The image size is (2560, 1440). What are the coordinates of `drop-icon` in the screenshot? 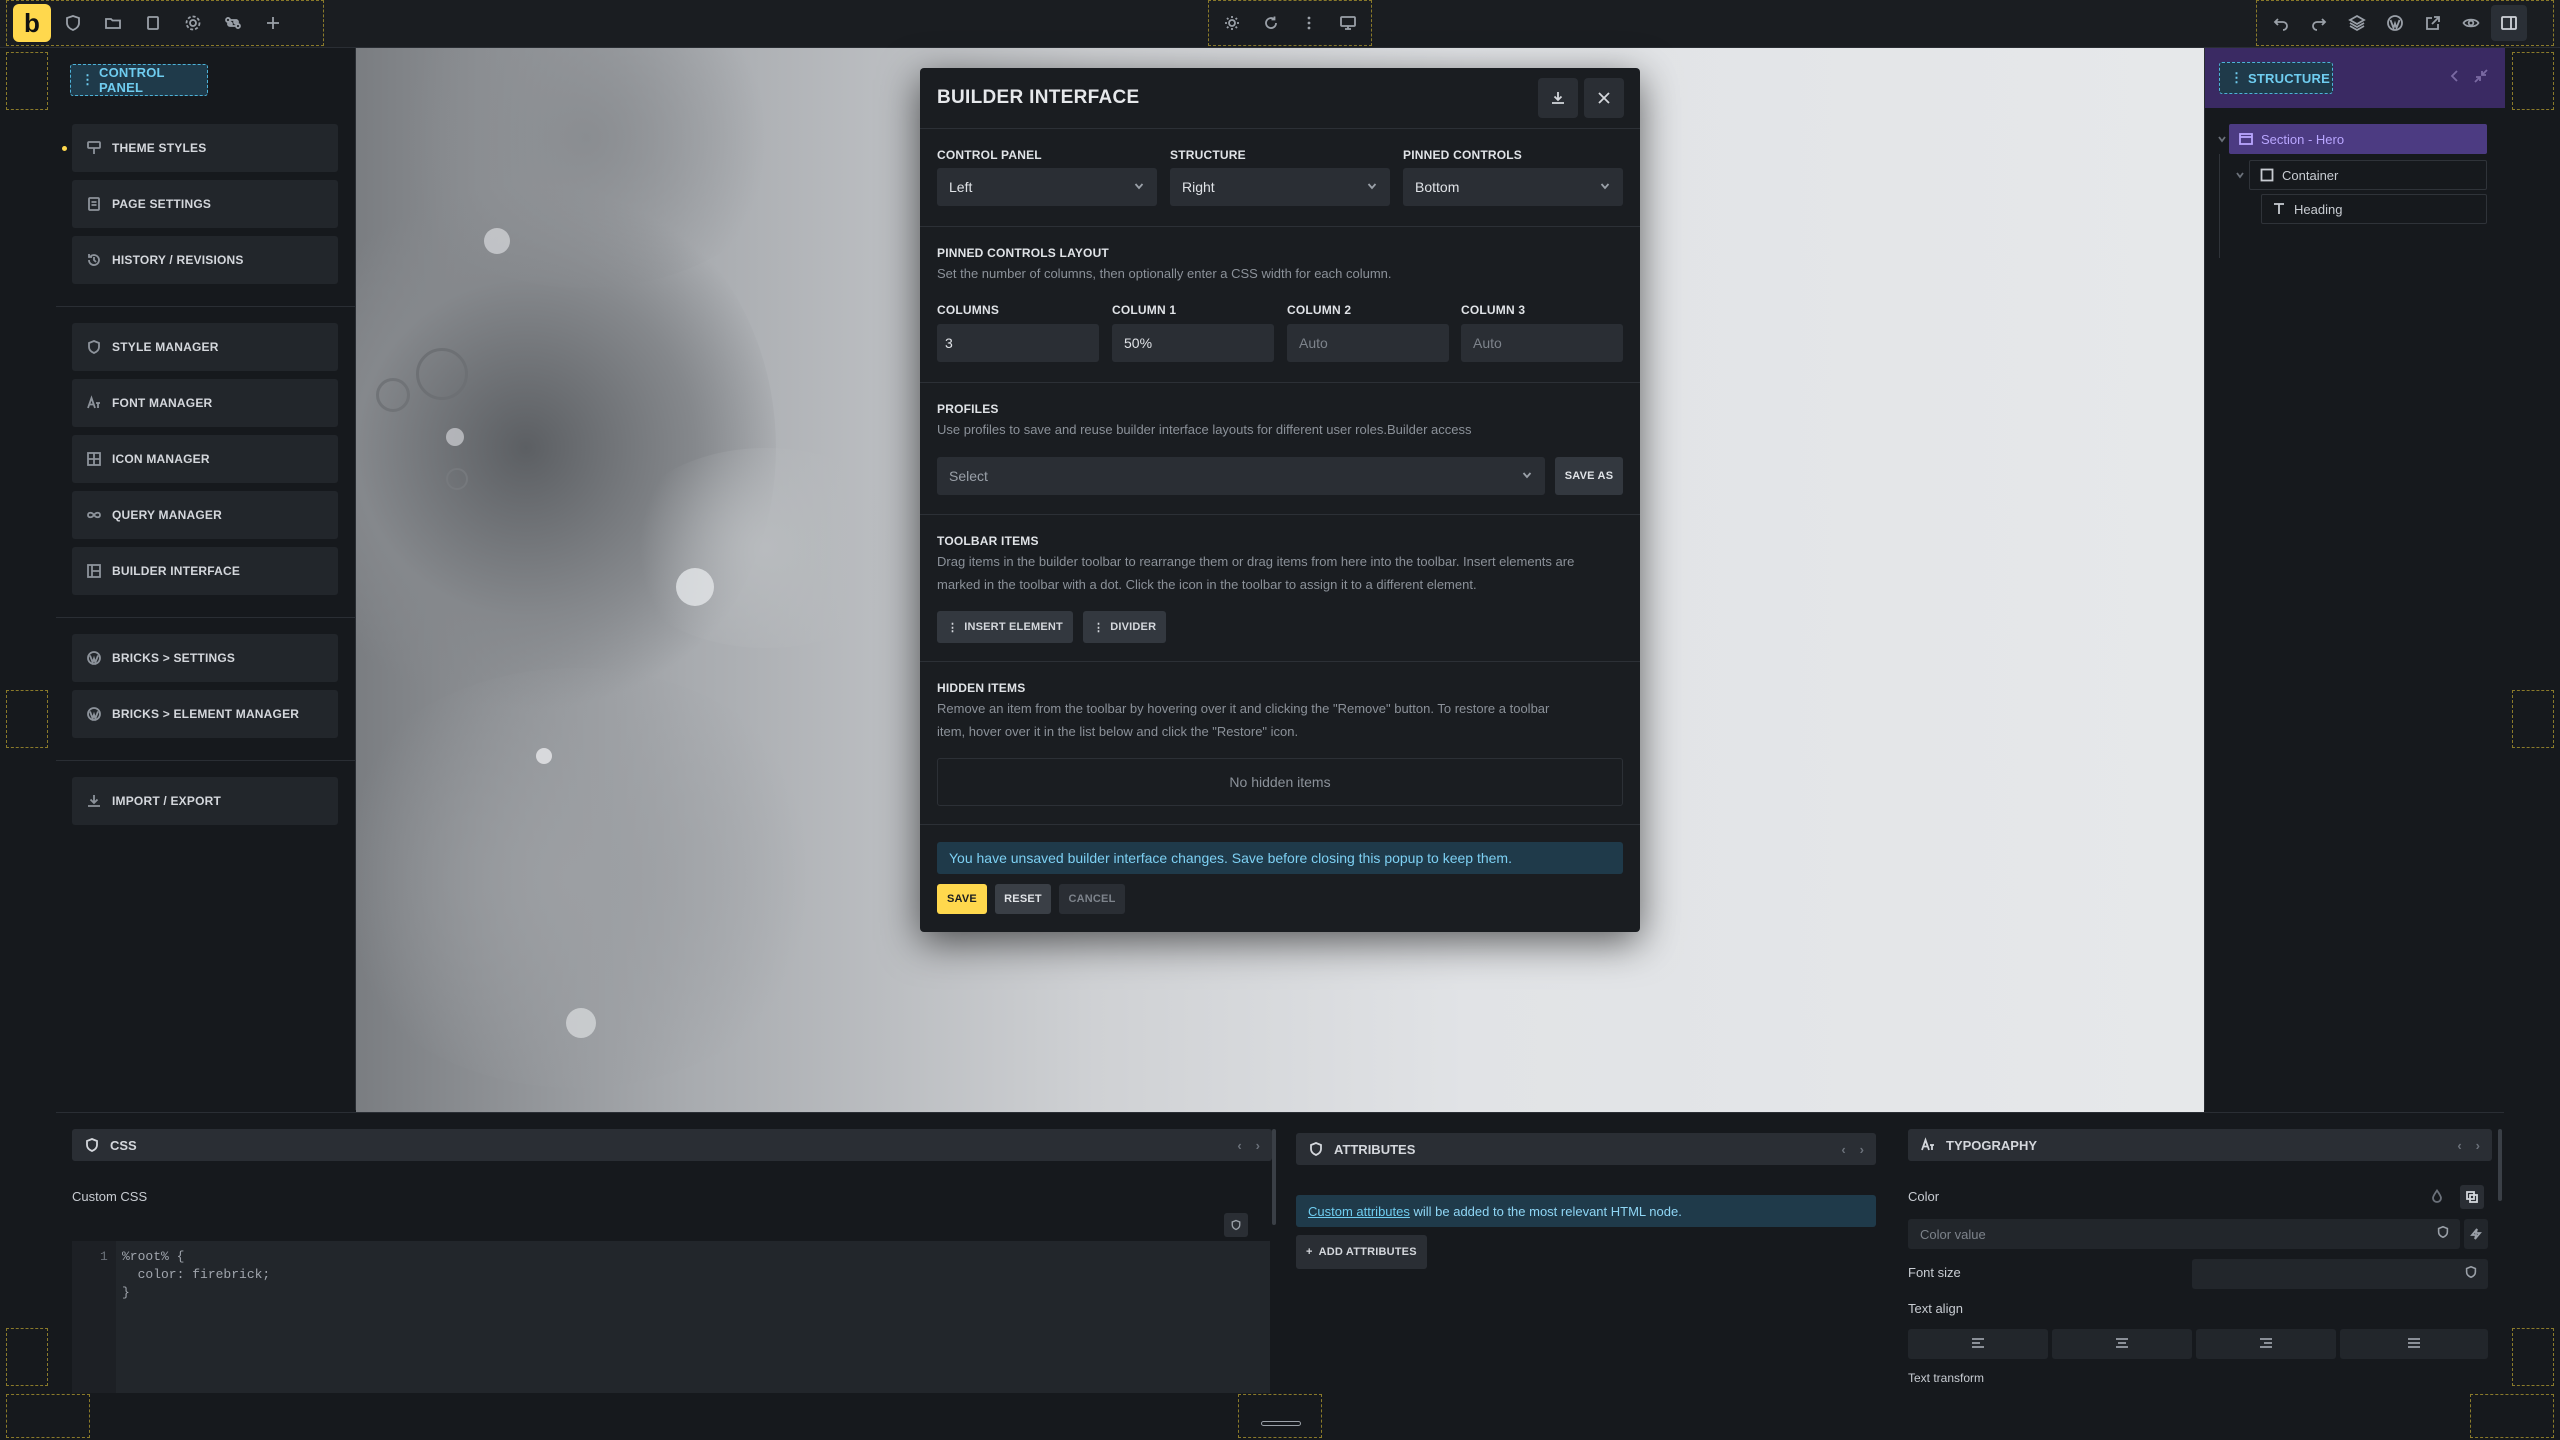 It's located at (2437, 1196).